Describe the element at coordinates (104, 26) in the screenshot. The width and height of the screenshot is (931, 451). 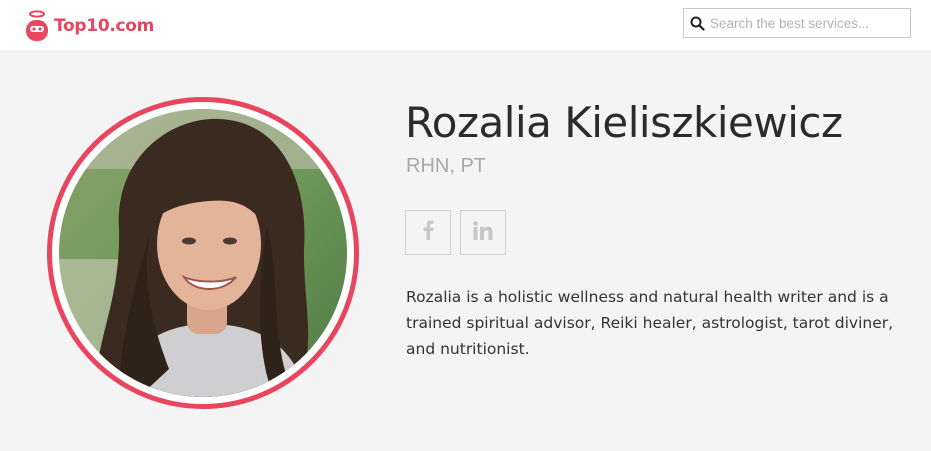
I see `logo-text: Top10.com` at that location.